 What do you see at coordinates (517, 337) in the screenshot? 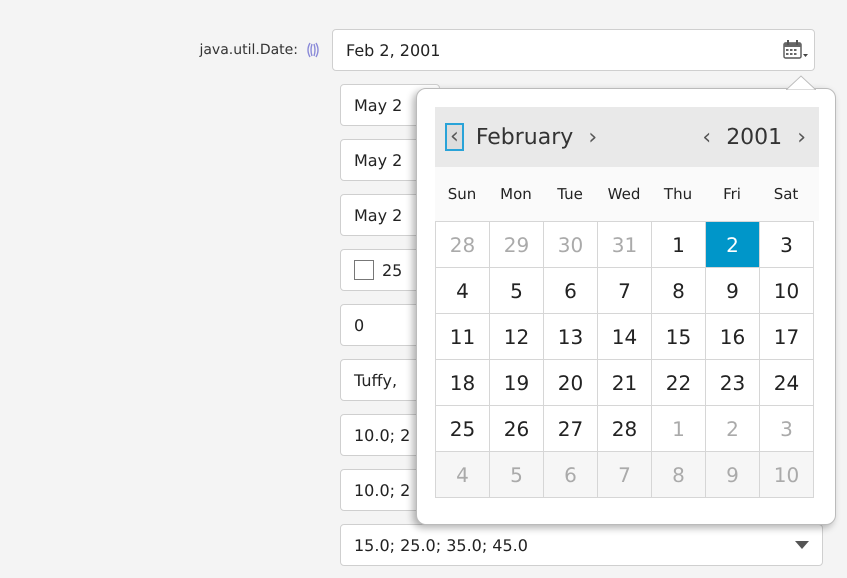
I see `day-cell: 12` at bounding box center [517, 337].